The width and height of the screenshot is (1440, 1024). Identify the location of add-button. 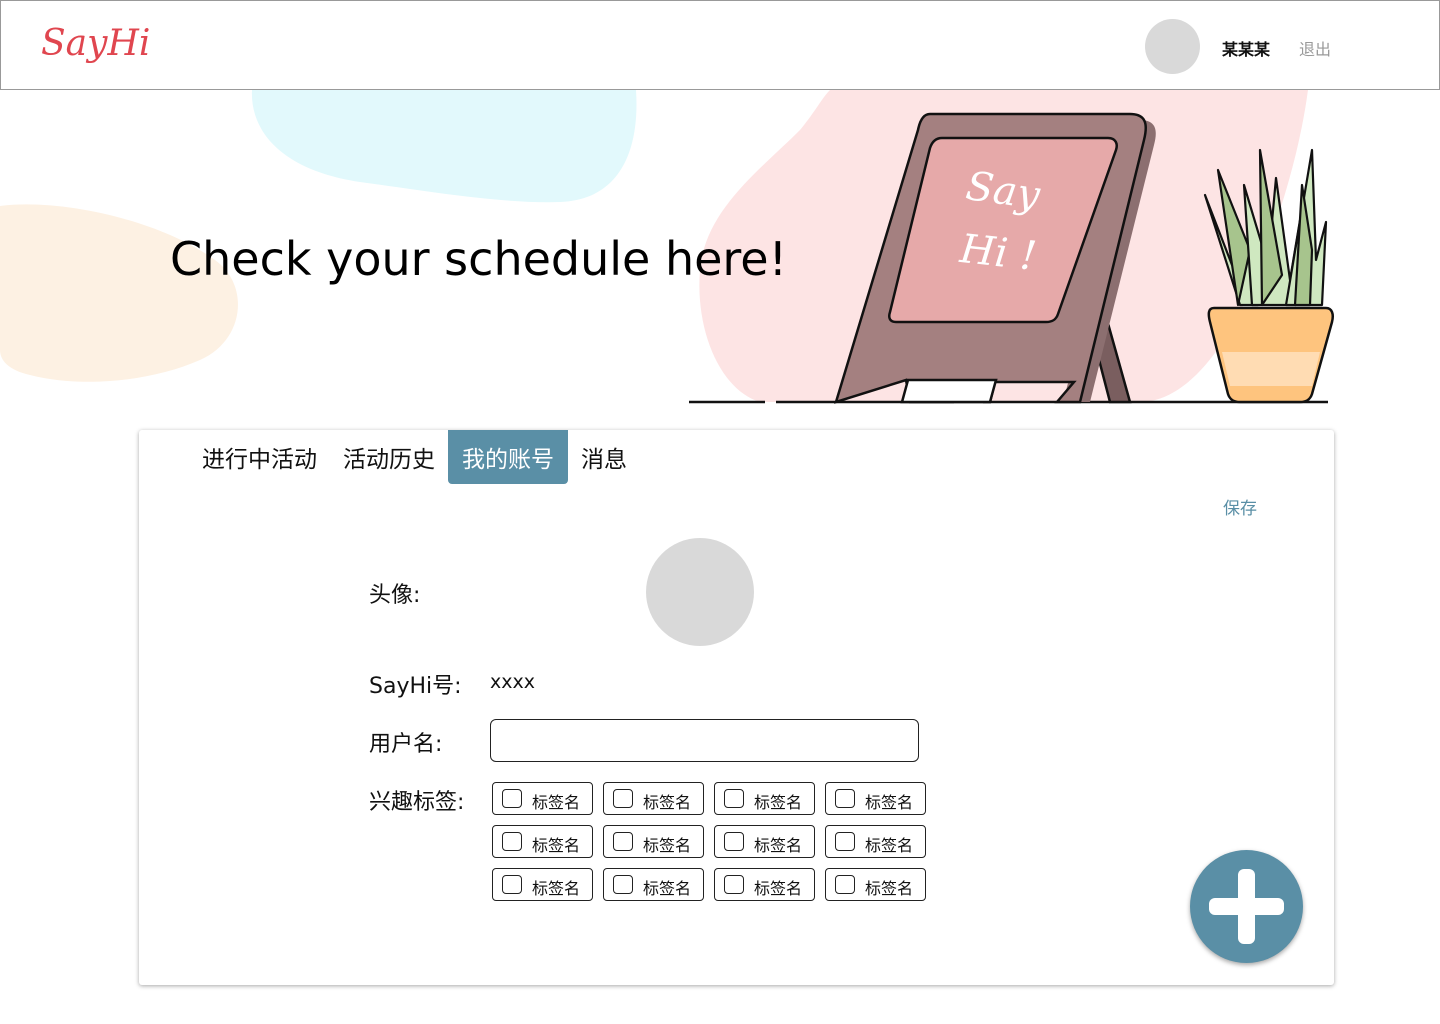
(1246, 906).